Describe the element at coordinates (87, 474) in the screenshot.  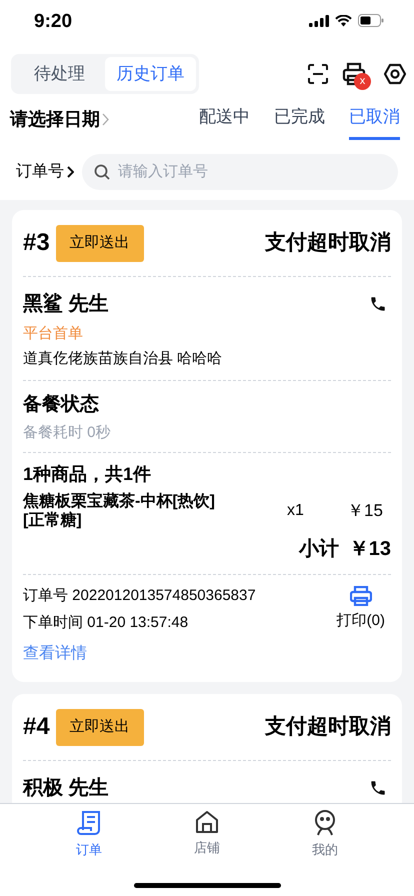
I see `items-summary: 1种商品，共1件` at that location.